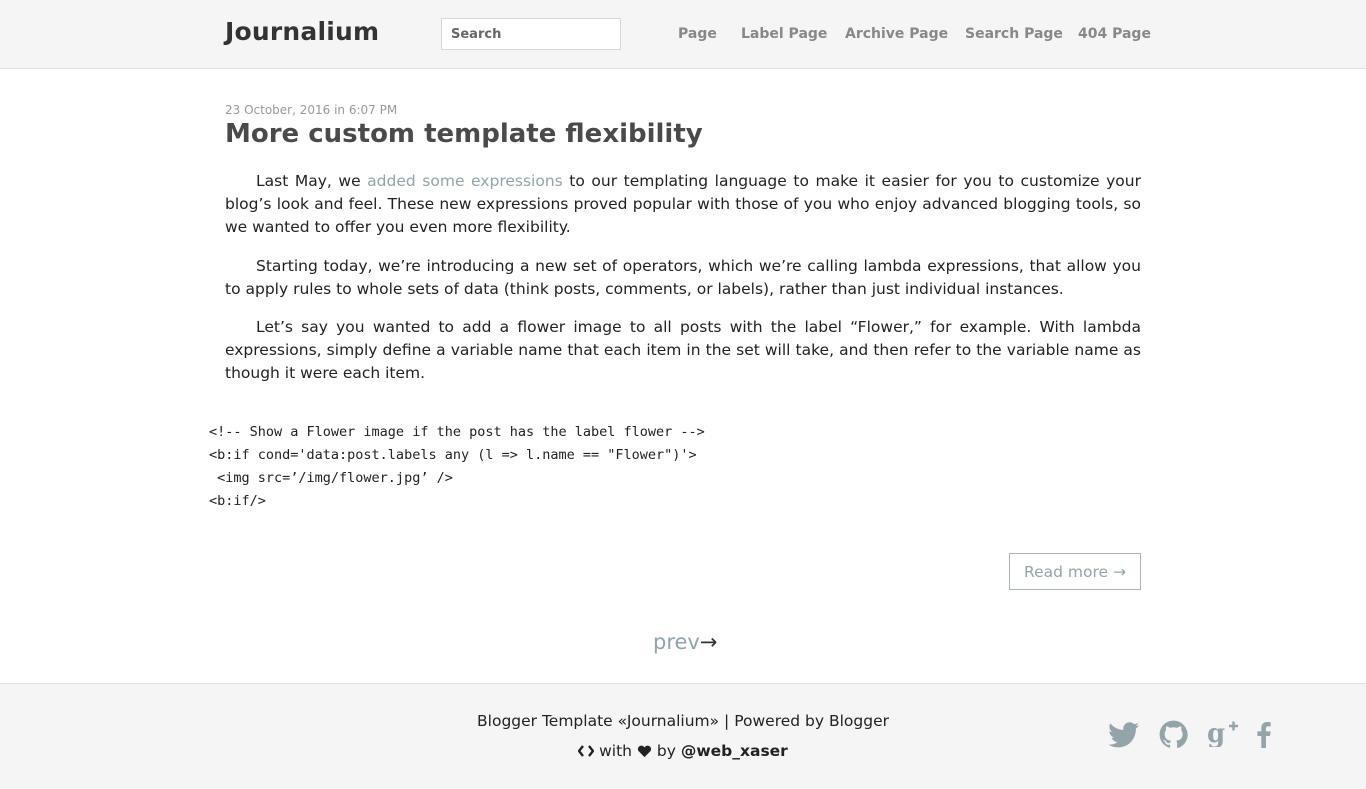 The width and height of the screenshot is (1366, 789). What do you see at coordinates (615, 751) in the screenshot?
I see `footer-with: with` at bounding box center [615, 751].